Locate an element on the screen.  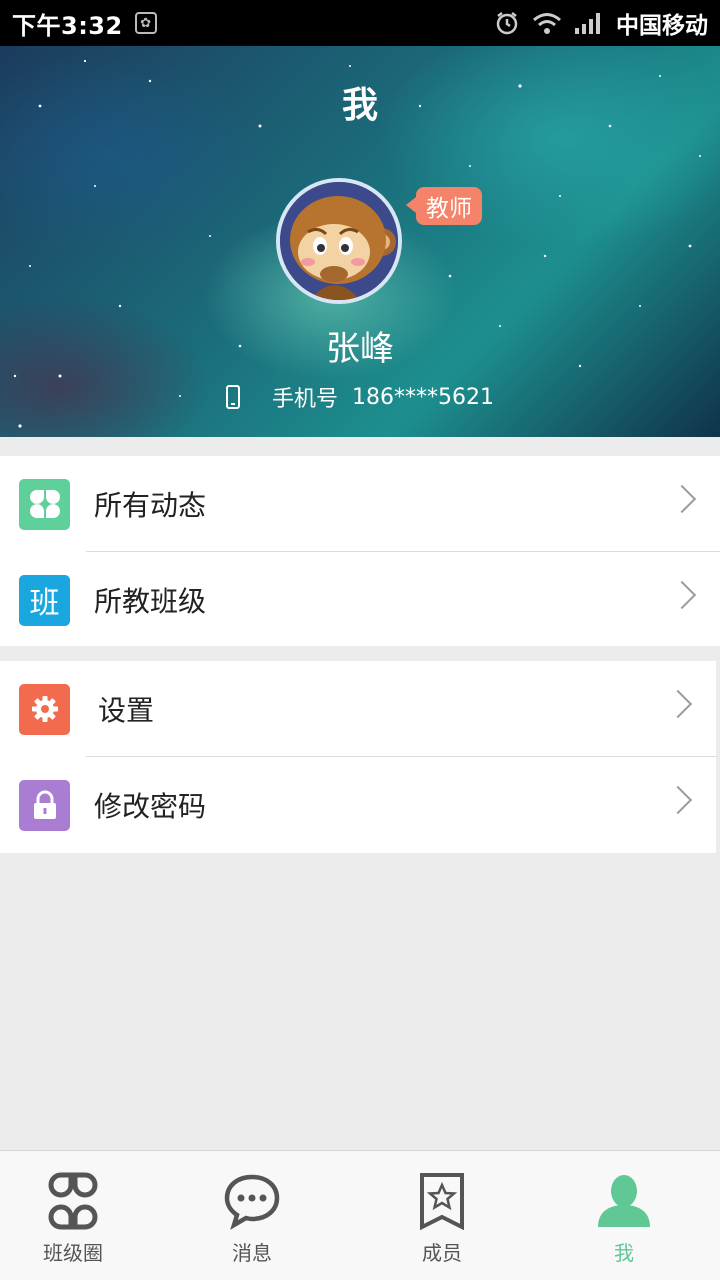
status-time: 下午3:32 is located at coordinates (67, 25).